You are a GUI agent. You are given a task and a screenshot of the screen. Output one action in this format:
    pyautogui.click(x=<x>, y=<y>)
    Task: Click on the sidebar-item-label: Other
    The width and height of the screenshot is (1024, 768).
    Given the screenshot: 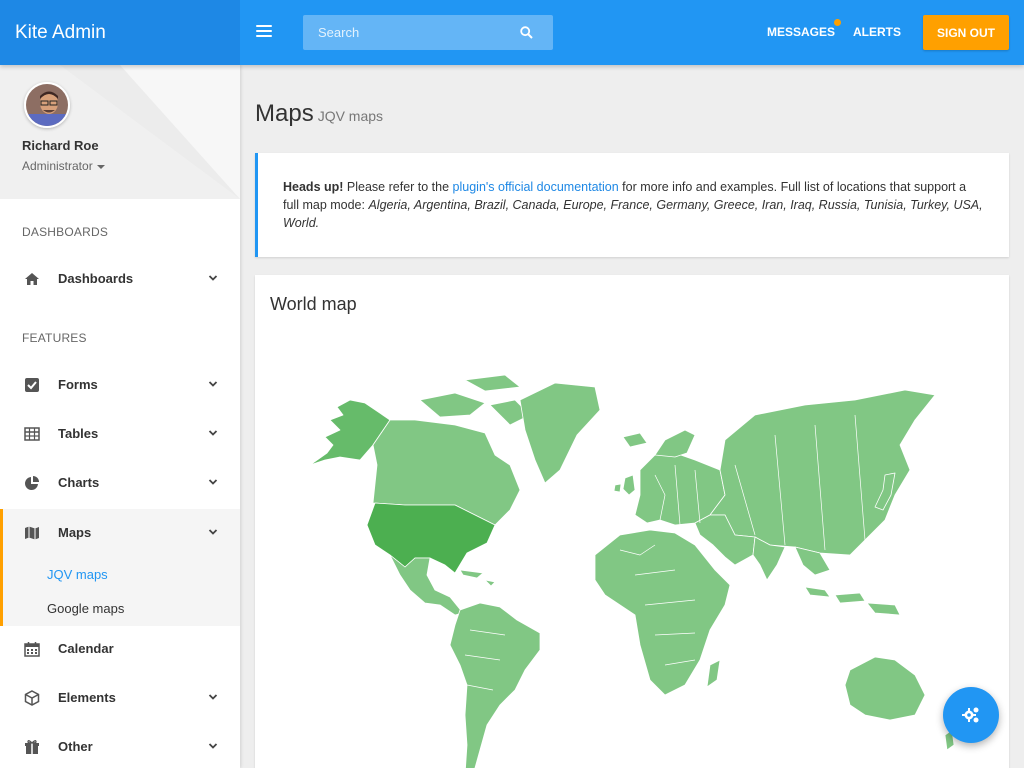 What is the action you would take?
    pyautogui.click(x=75, y=746)
    